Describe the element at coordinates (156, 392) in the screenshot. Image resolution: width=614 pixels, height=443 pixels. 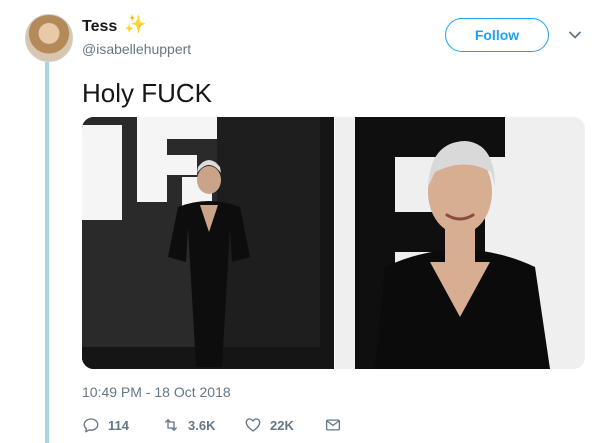
I see `tweet-timestamp: 10:49 PM - 18 Oct 2018` at that location.